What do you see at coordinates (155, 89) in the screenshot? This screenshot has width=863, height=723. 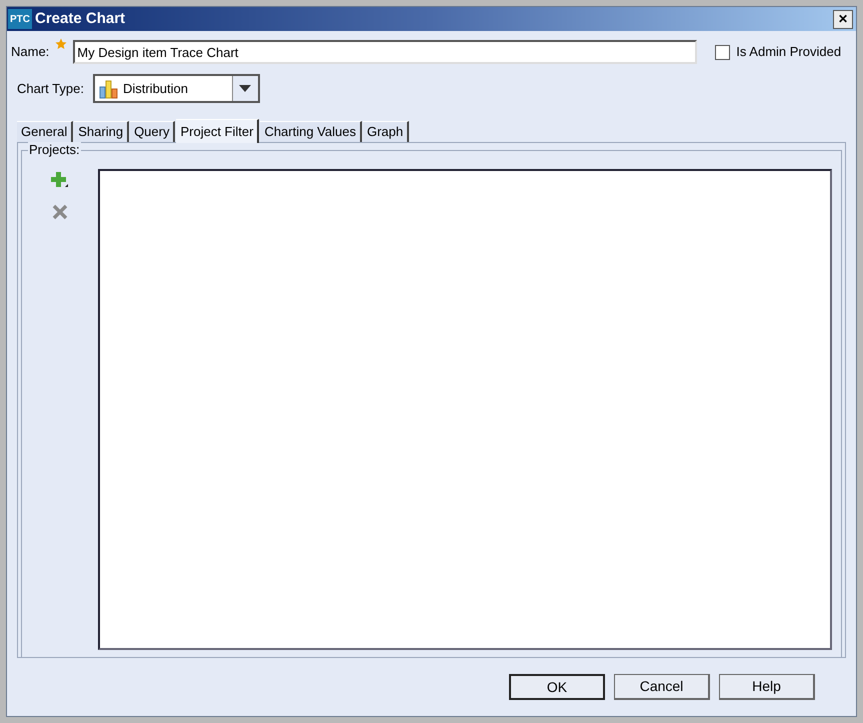 I see `chart-type-value: Distribution` at bounding box center [155, 89].